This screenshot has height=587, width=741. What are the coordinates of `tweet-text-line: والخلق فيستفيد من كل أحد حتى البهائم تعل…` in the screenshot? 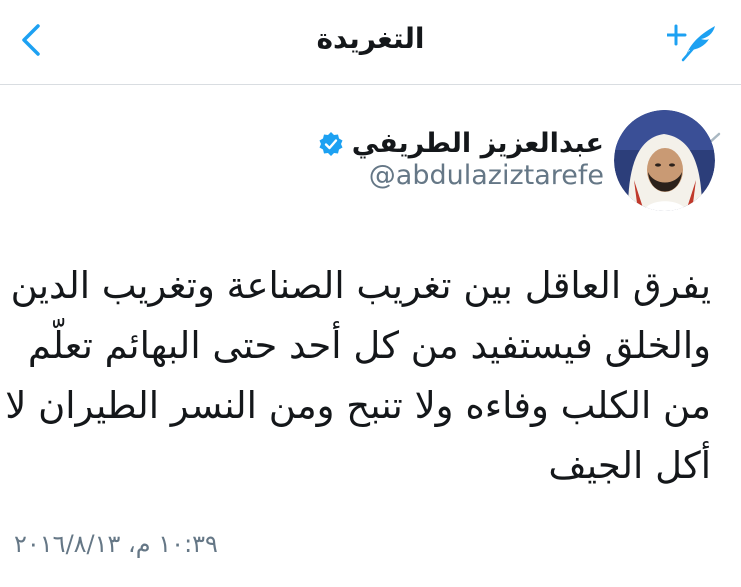 It's located at (369, 345).